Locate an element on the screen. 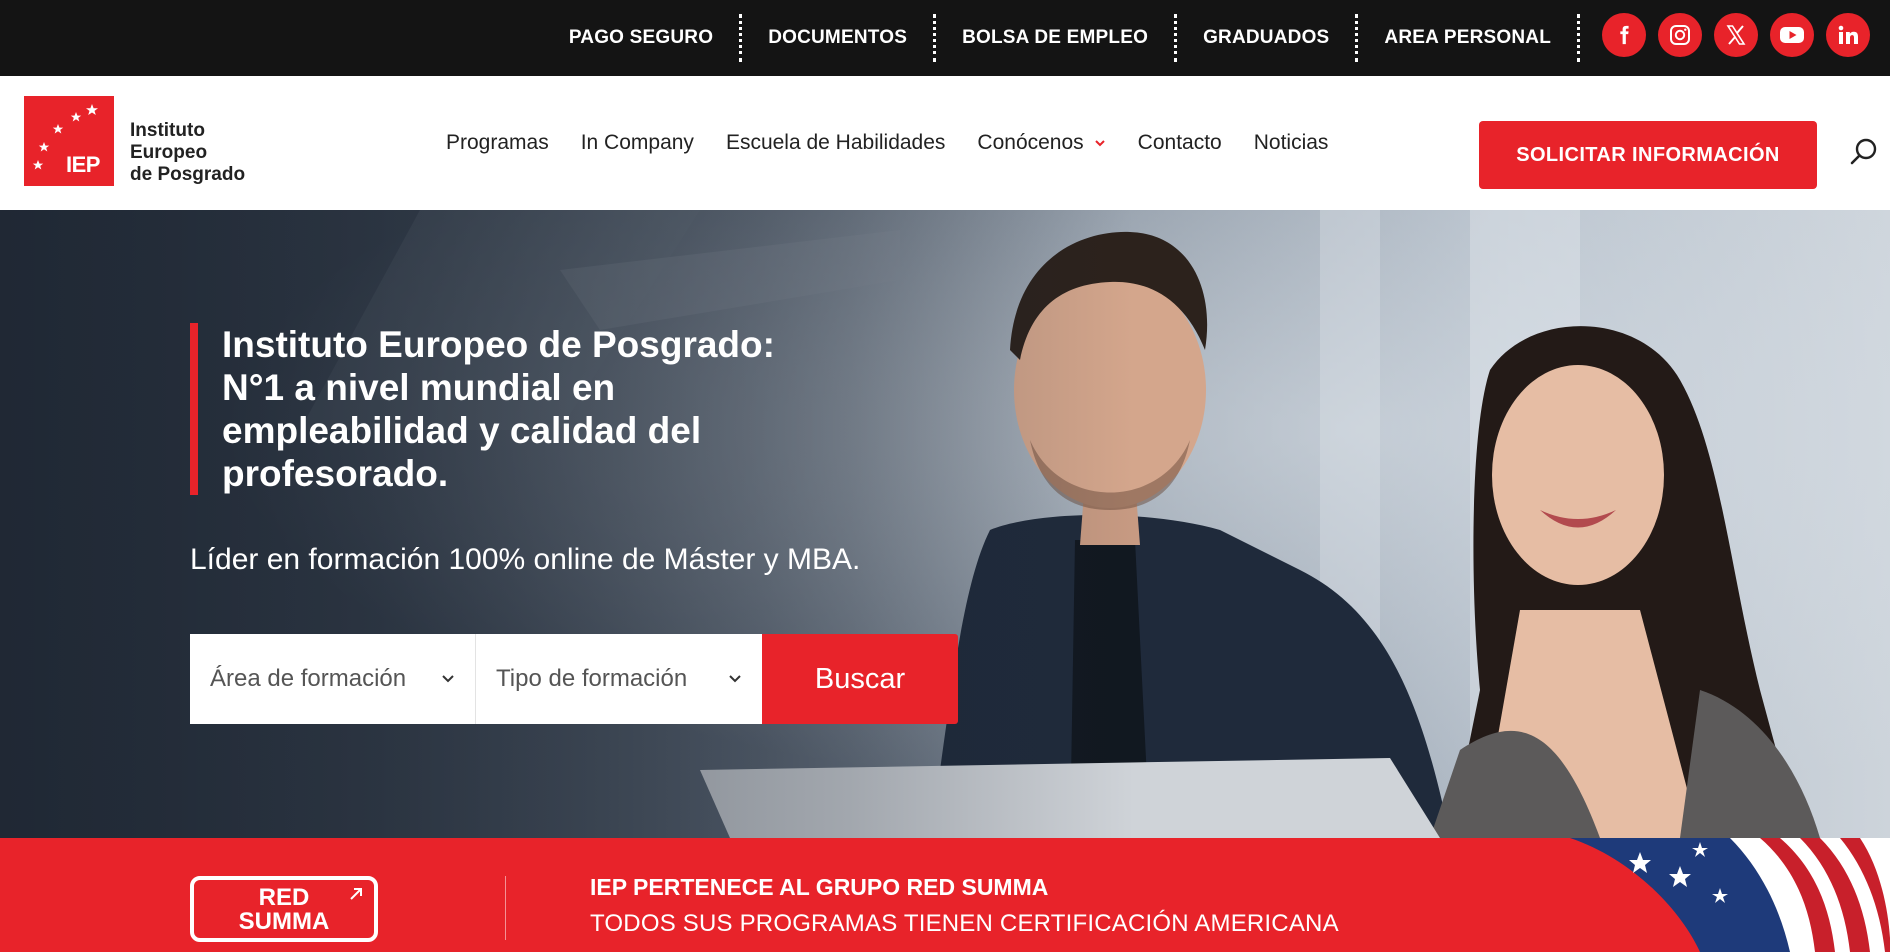 This screenshot has height=952, width=1890. logo-line-3: de Posgrado is located at coordinates (188, 174).